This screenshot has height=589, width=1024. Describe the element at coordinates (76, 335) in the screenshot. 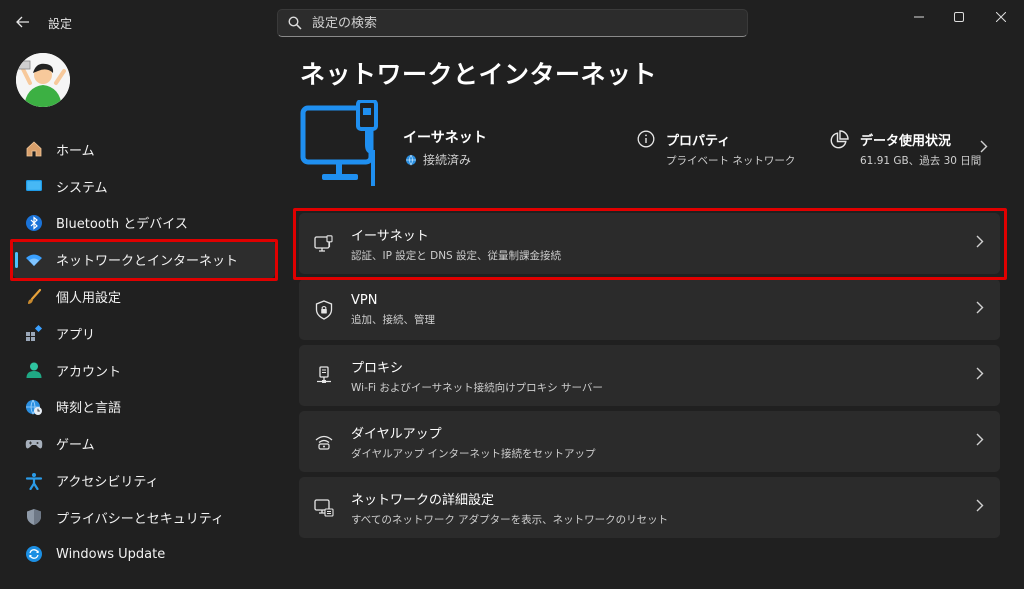

I see `sidebar-item-label: アプリ` at that location.